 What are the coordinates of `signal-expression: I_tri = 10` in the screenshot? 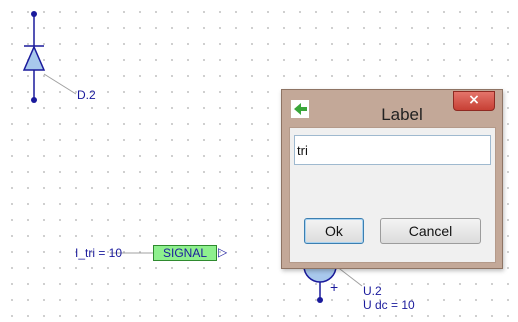 It's located at (98, 253).